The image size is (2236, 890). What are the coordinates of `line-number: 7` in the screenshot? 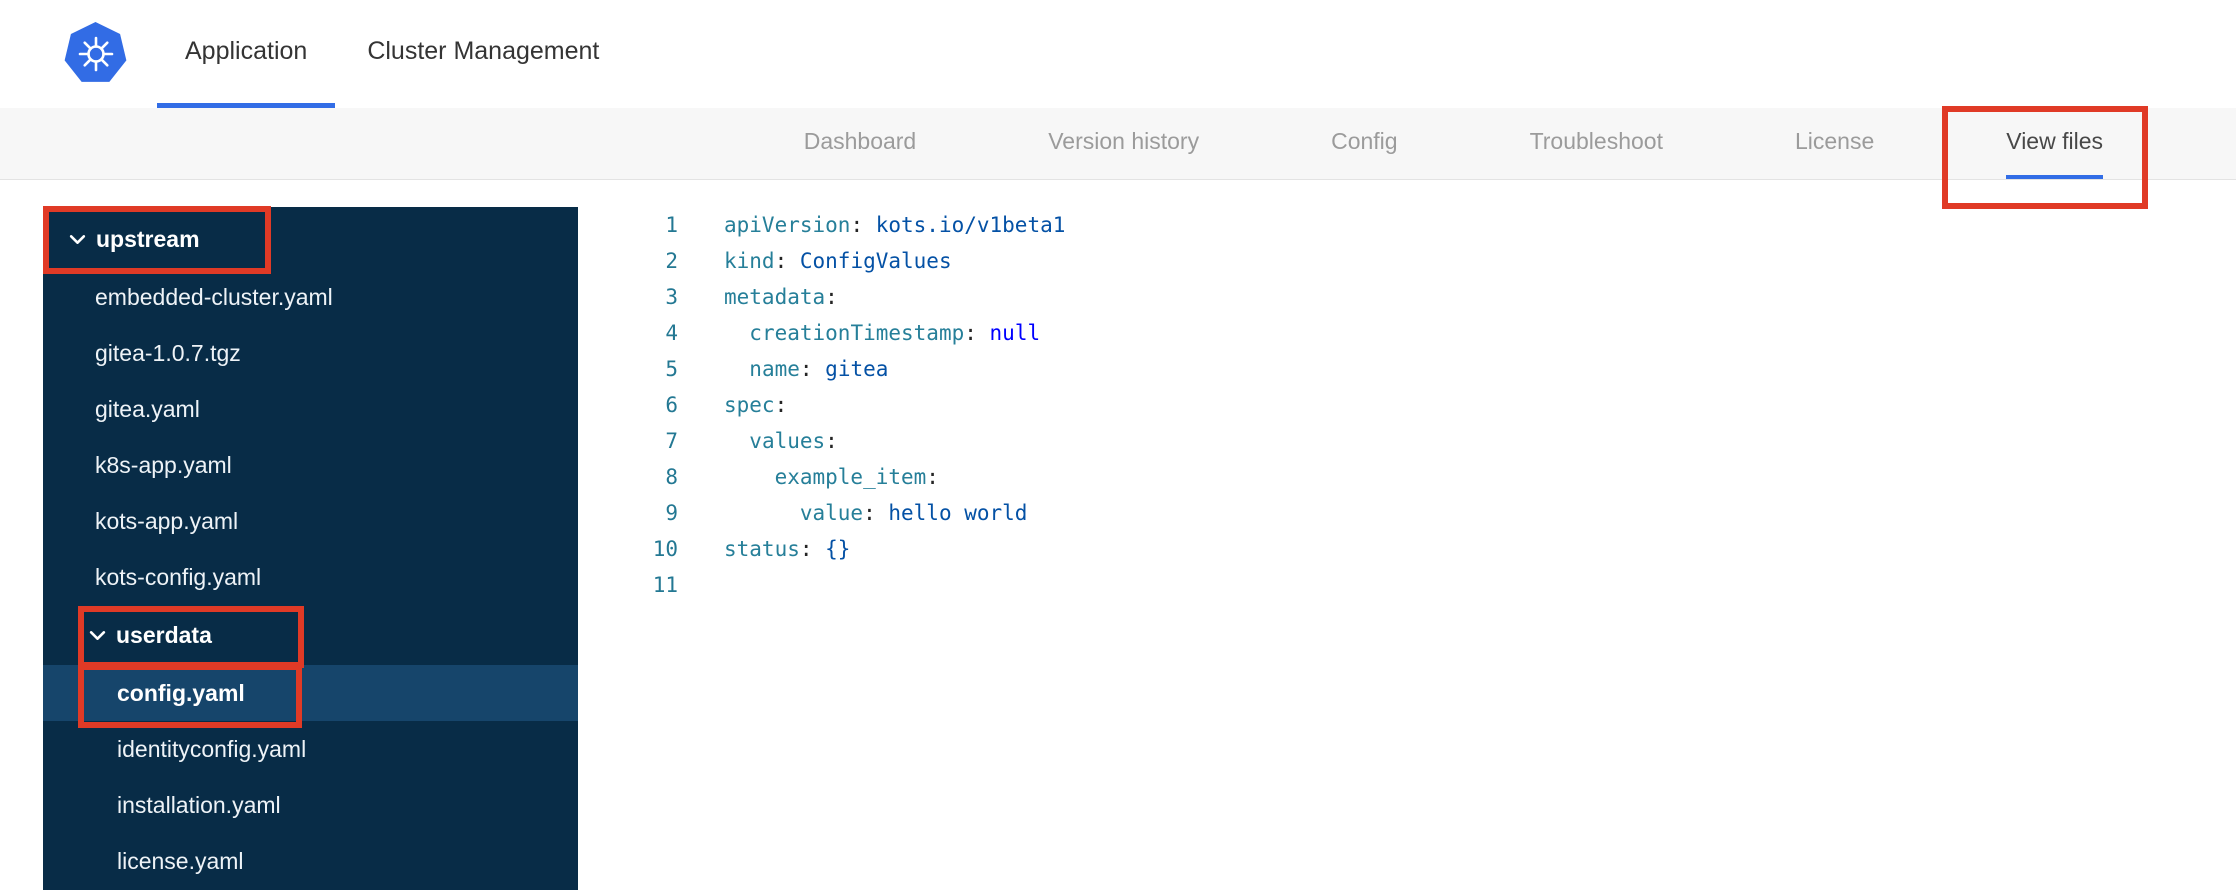 It's located at (671, 441).